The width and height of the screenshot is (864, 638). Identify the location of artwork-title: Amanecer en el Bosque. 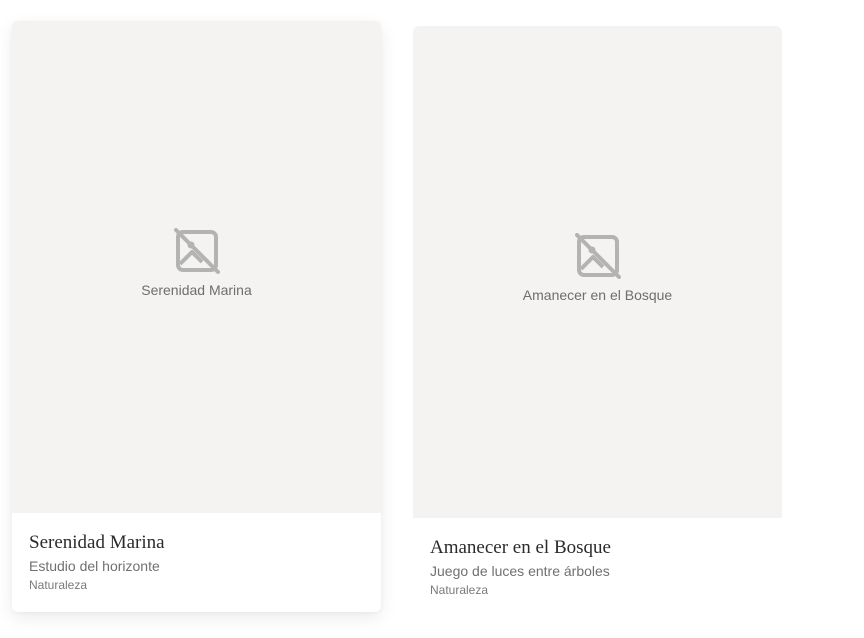
(598, 548).